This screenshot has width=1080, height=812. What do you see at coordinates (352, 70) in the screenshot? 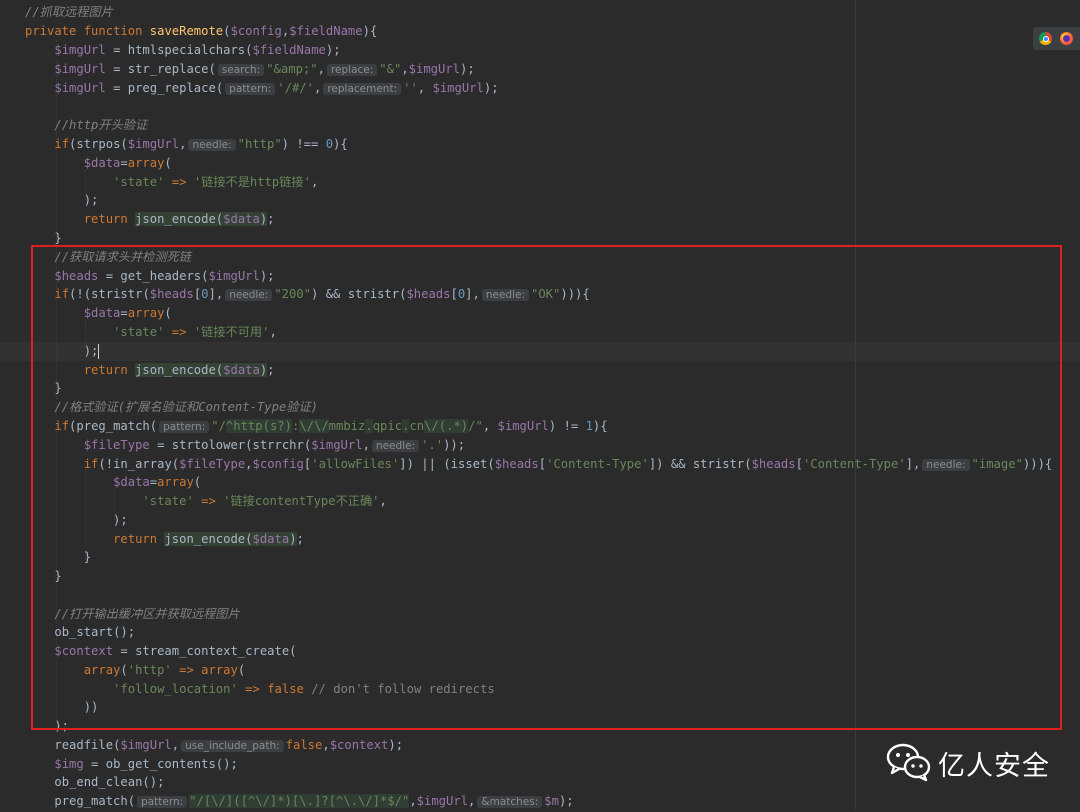
I see `parameter-hint: replace:` at bounding box center [352, 70].